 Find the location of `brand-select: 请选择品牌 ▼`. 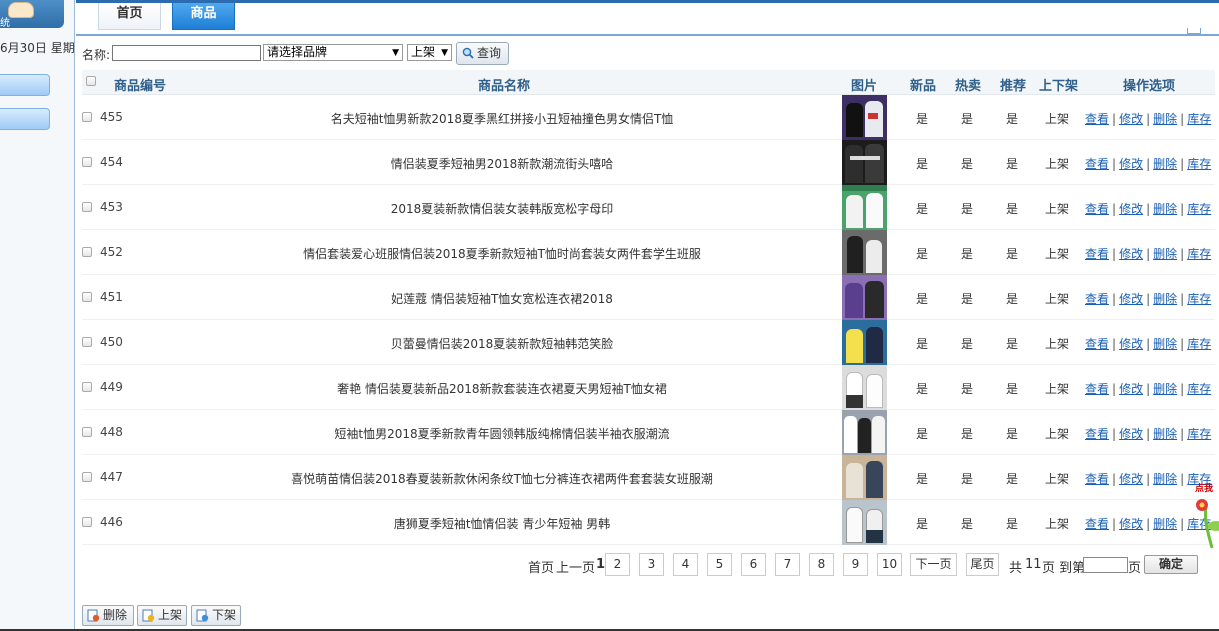

brand-select: 请选择品牌 ▼ is located at coordinates (333, 52).